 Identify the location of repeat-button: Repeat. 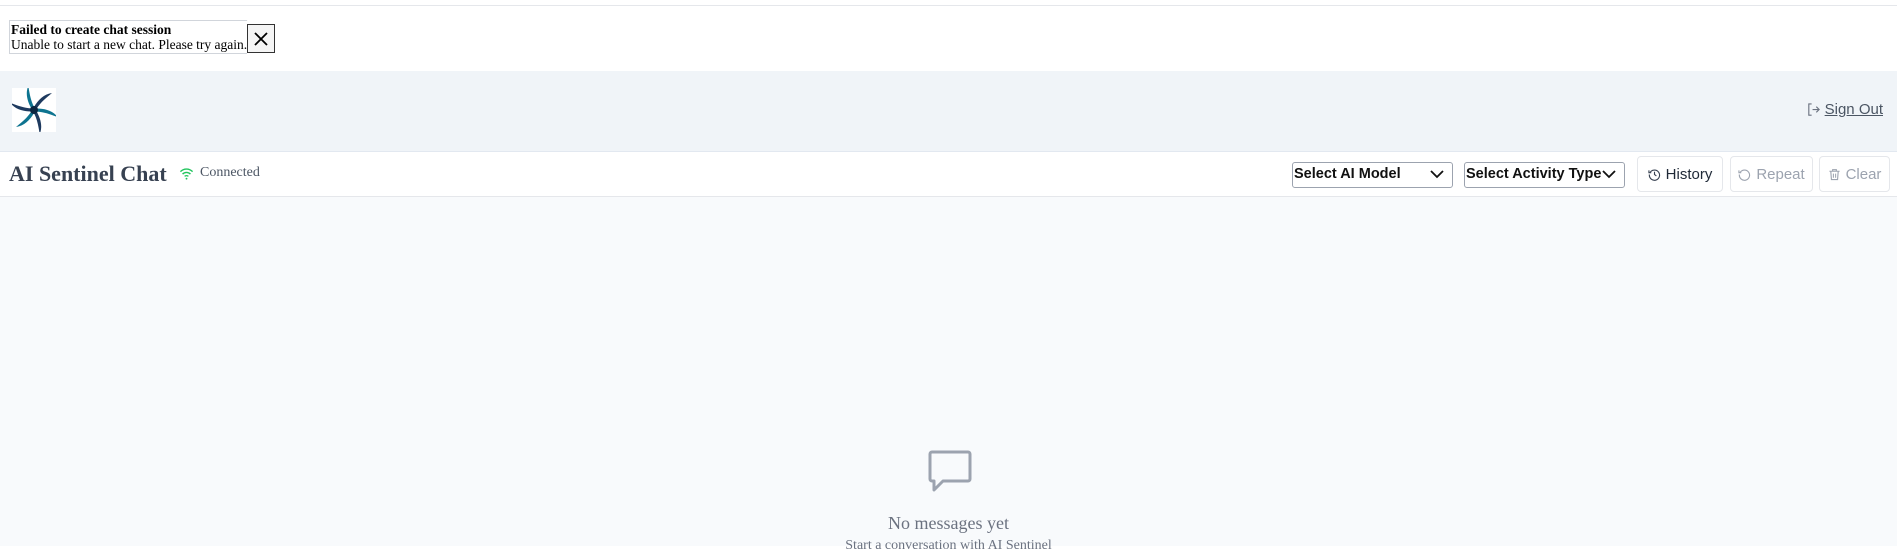
(1771, 174).